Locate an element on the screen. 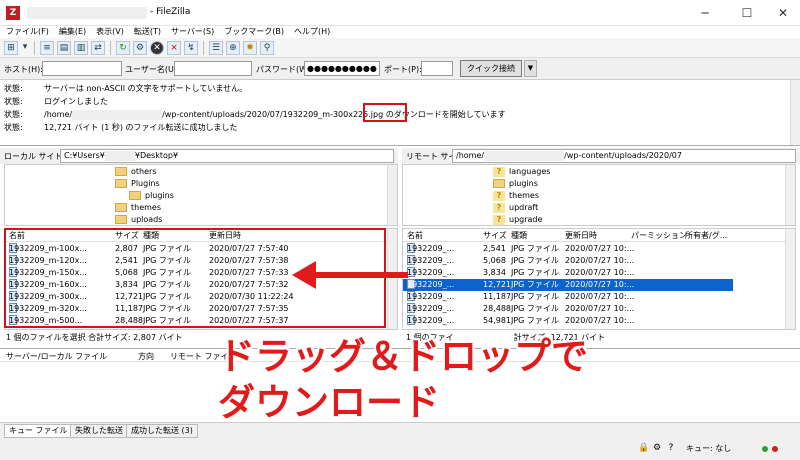  menu-view: 表示(V) is located at coordinates (110, 32).